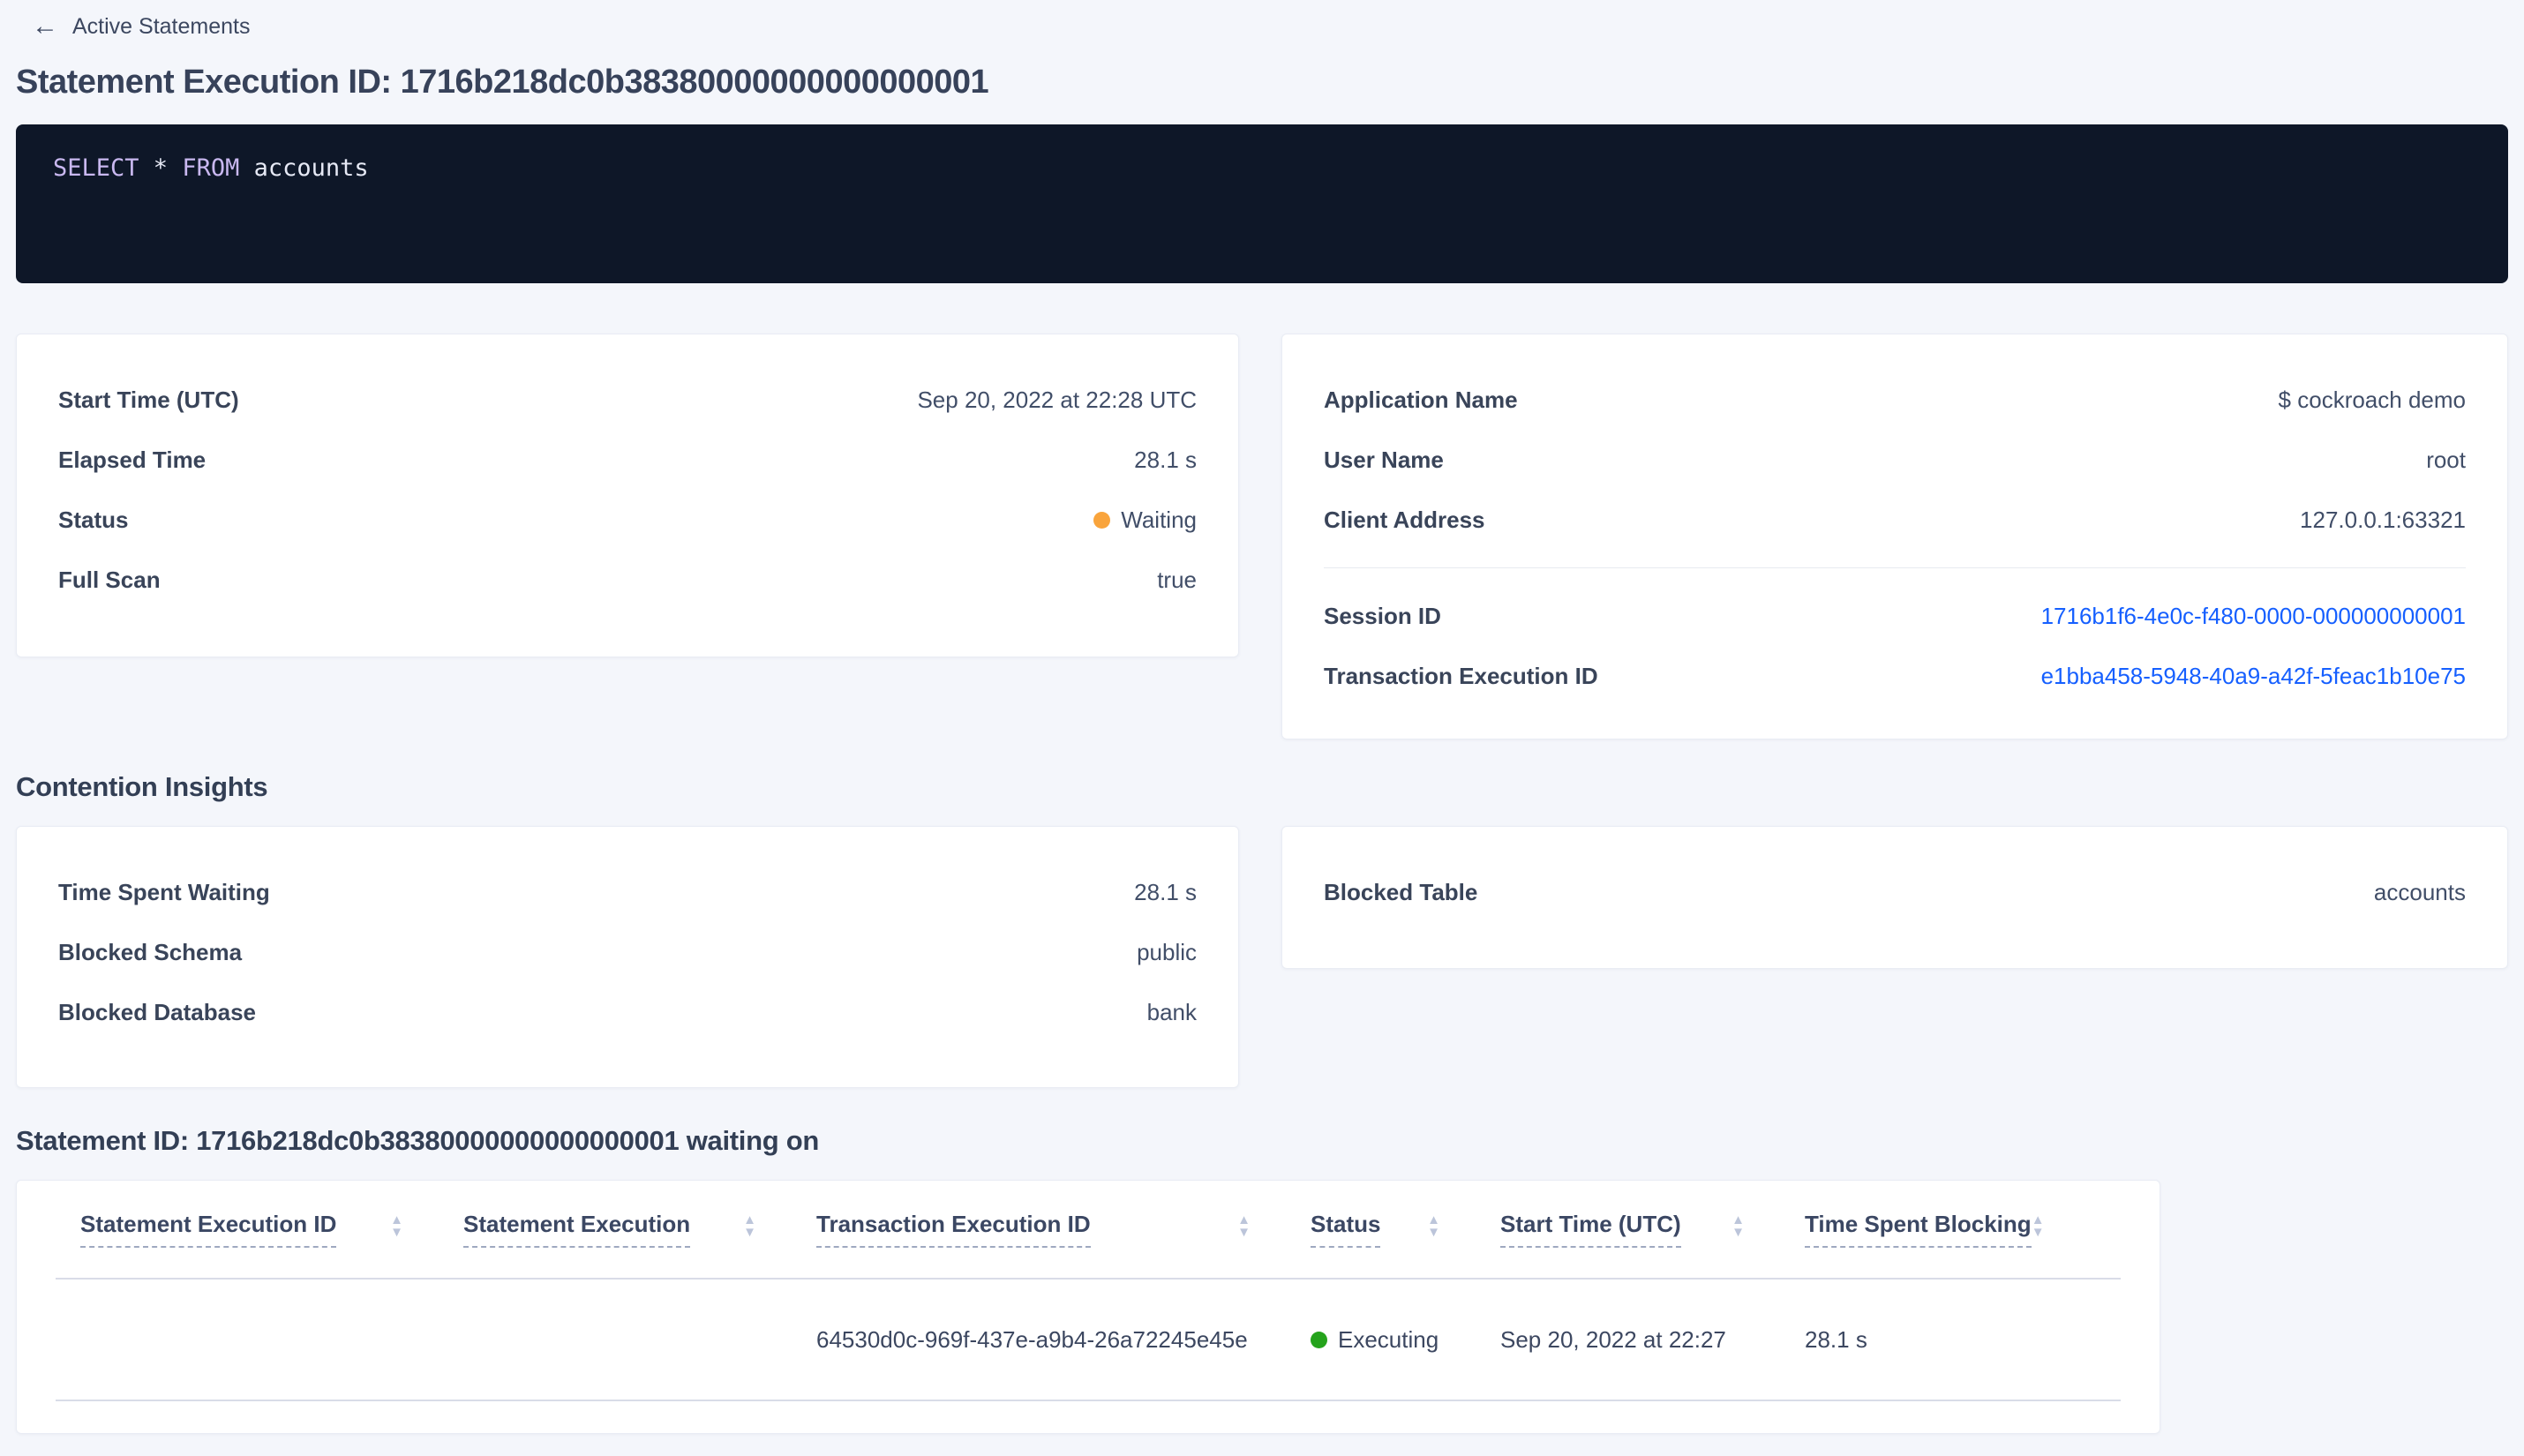 Image resolution: width=2524 pixels, height=1456 pixels. I want to click on session-card-divider, so click(1895, 567).